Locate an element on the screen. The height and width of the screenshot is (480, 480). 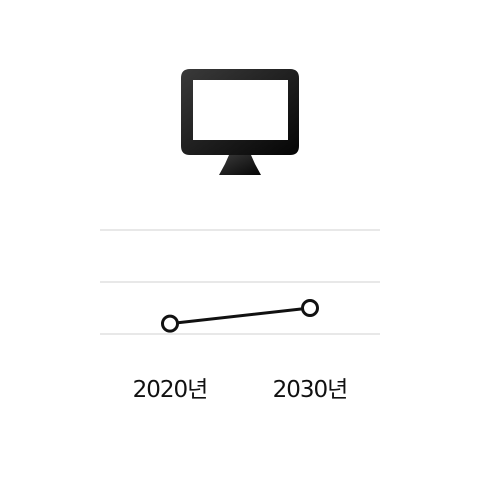
x-tick-label-1: 2030년 is located at coordinates (310, 390).